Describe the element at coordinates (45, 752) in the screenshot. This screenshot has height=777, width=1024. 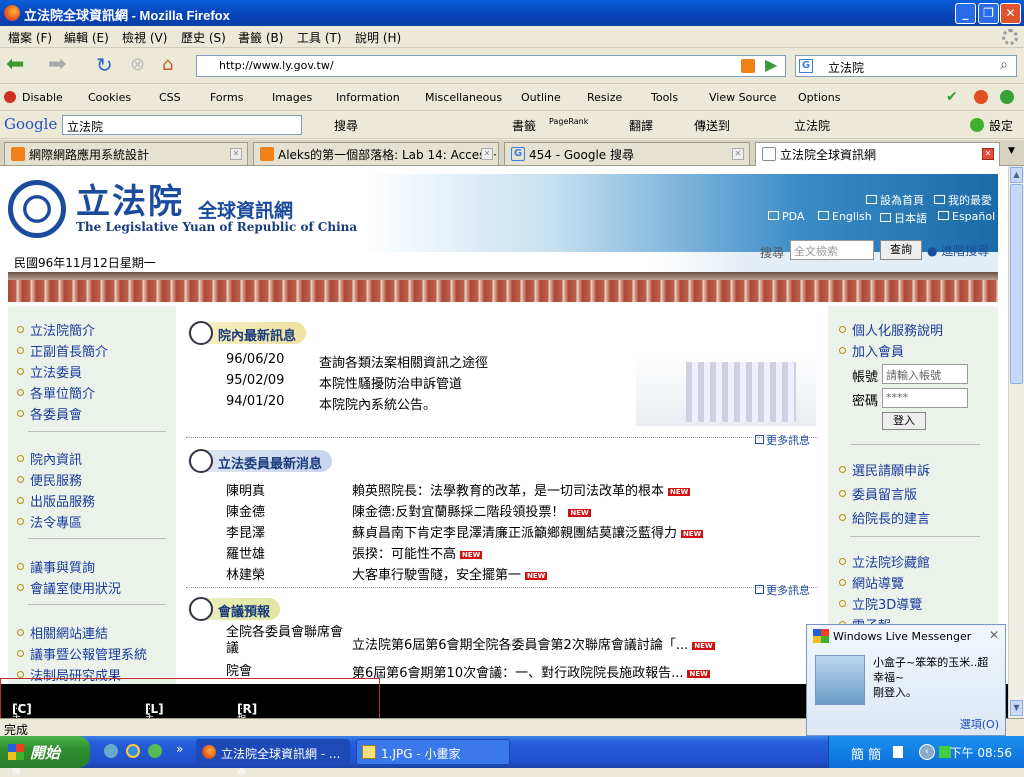
I see `start-button: 開始` at that location.